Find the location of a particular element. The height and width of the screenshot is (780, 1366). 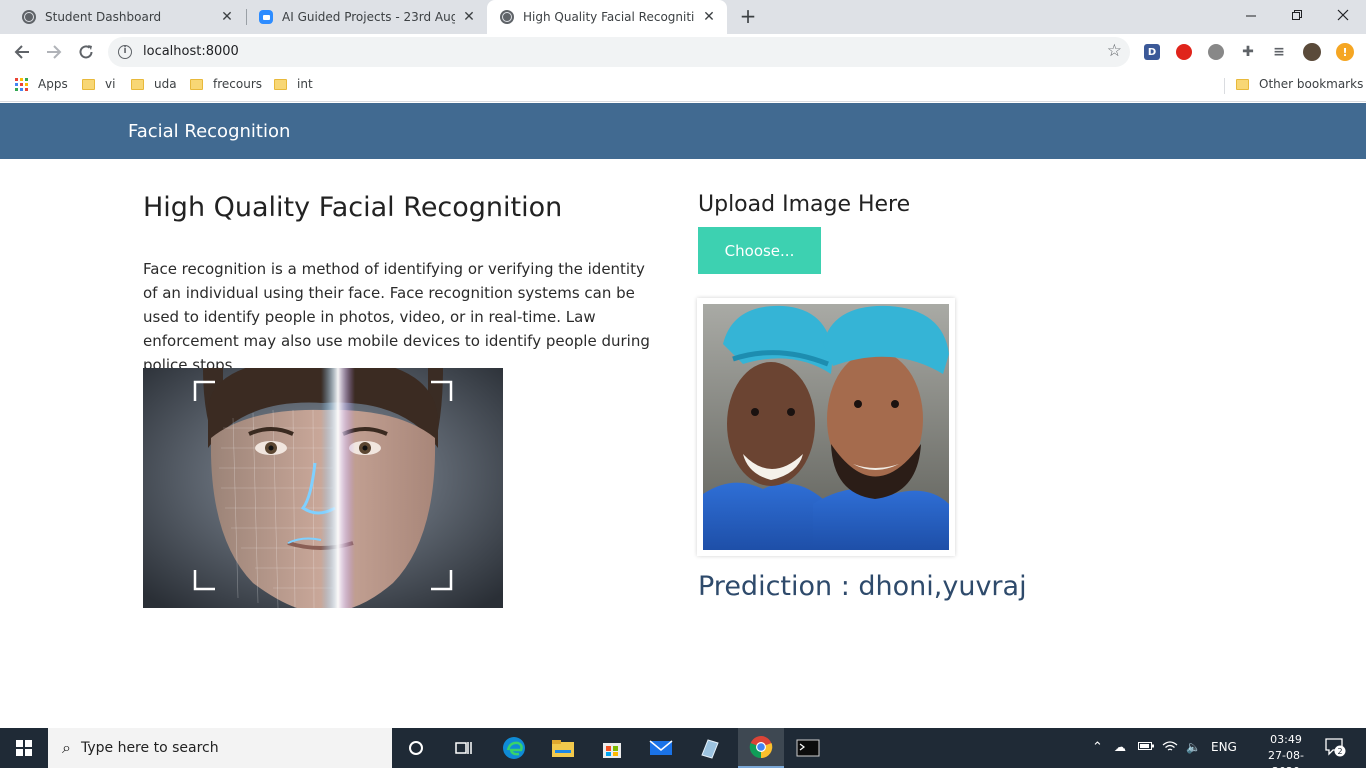

volume-icon: 🔈 is located at coordinates (1193, 747).